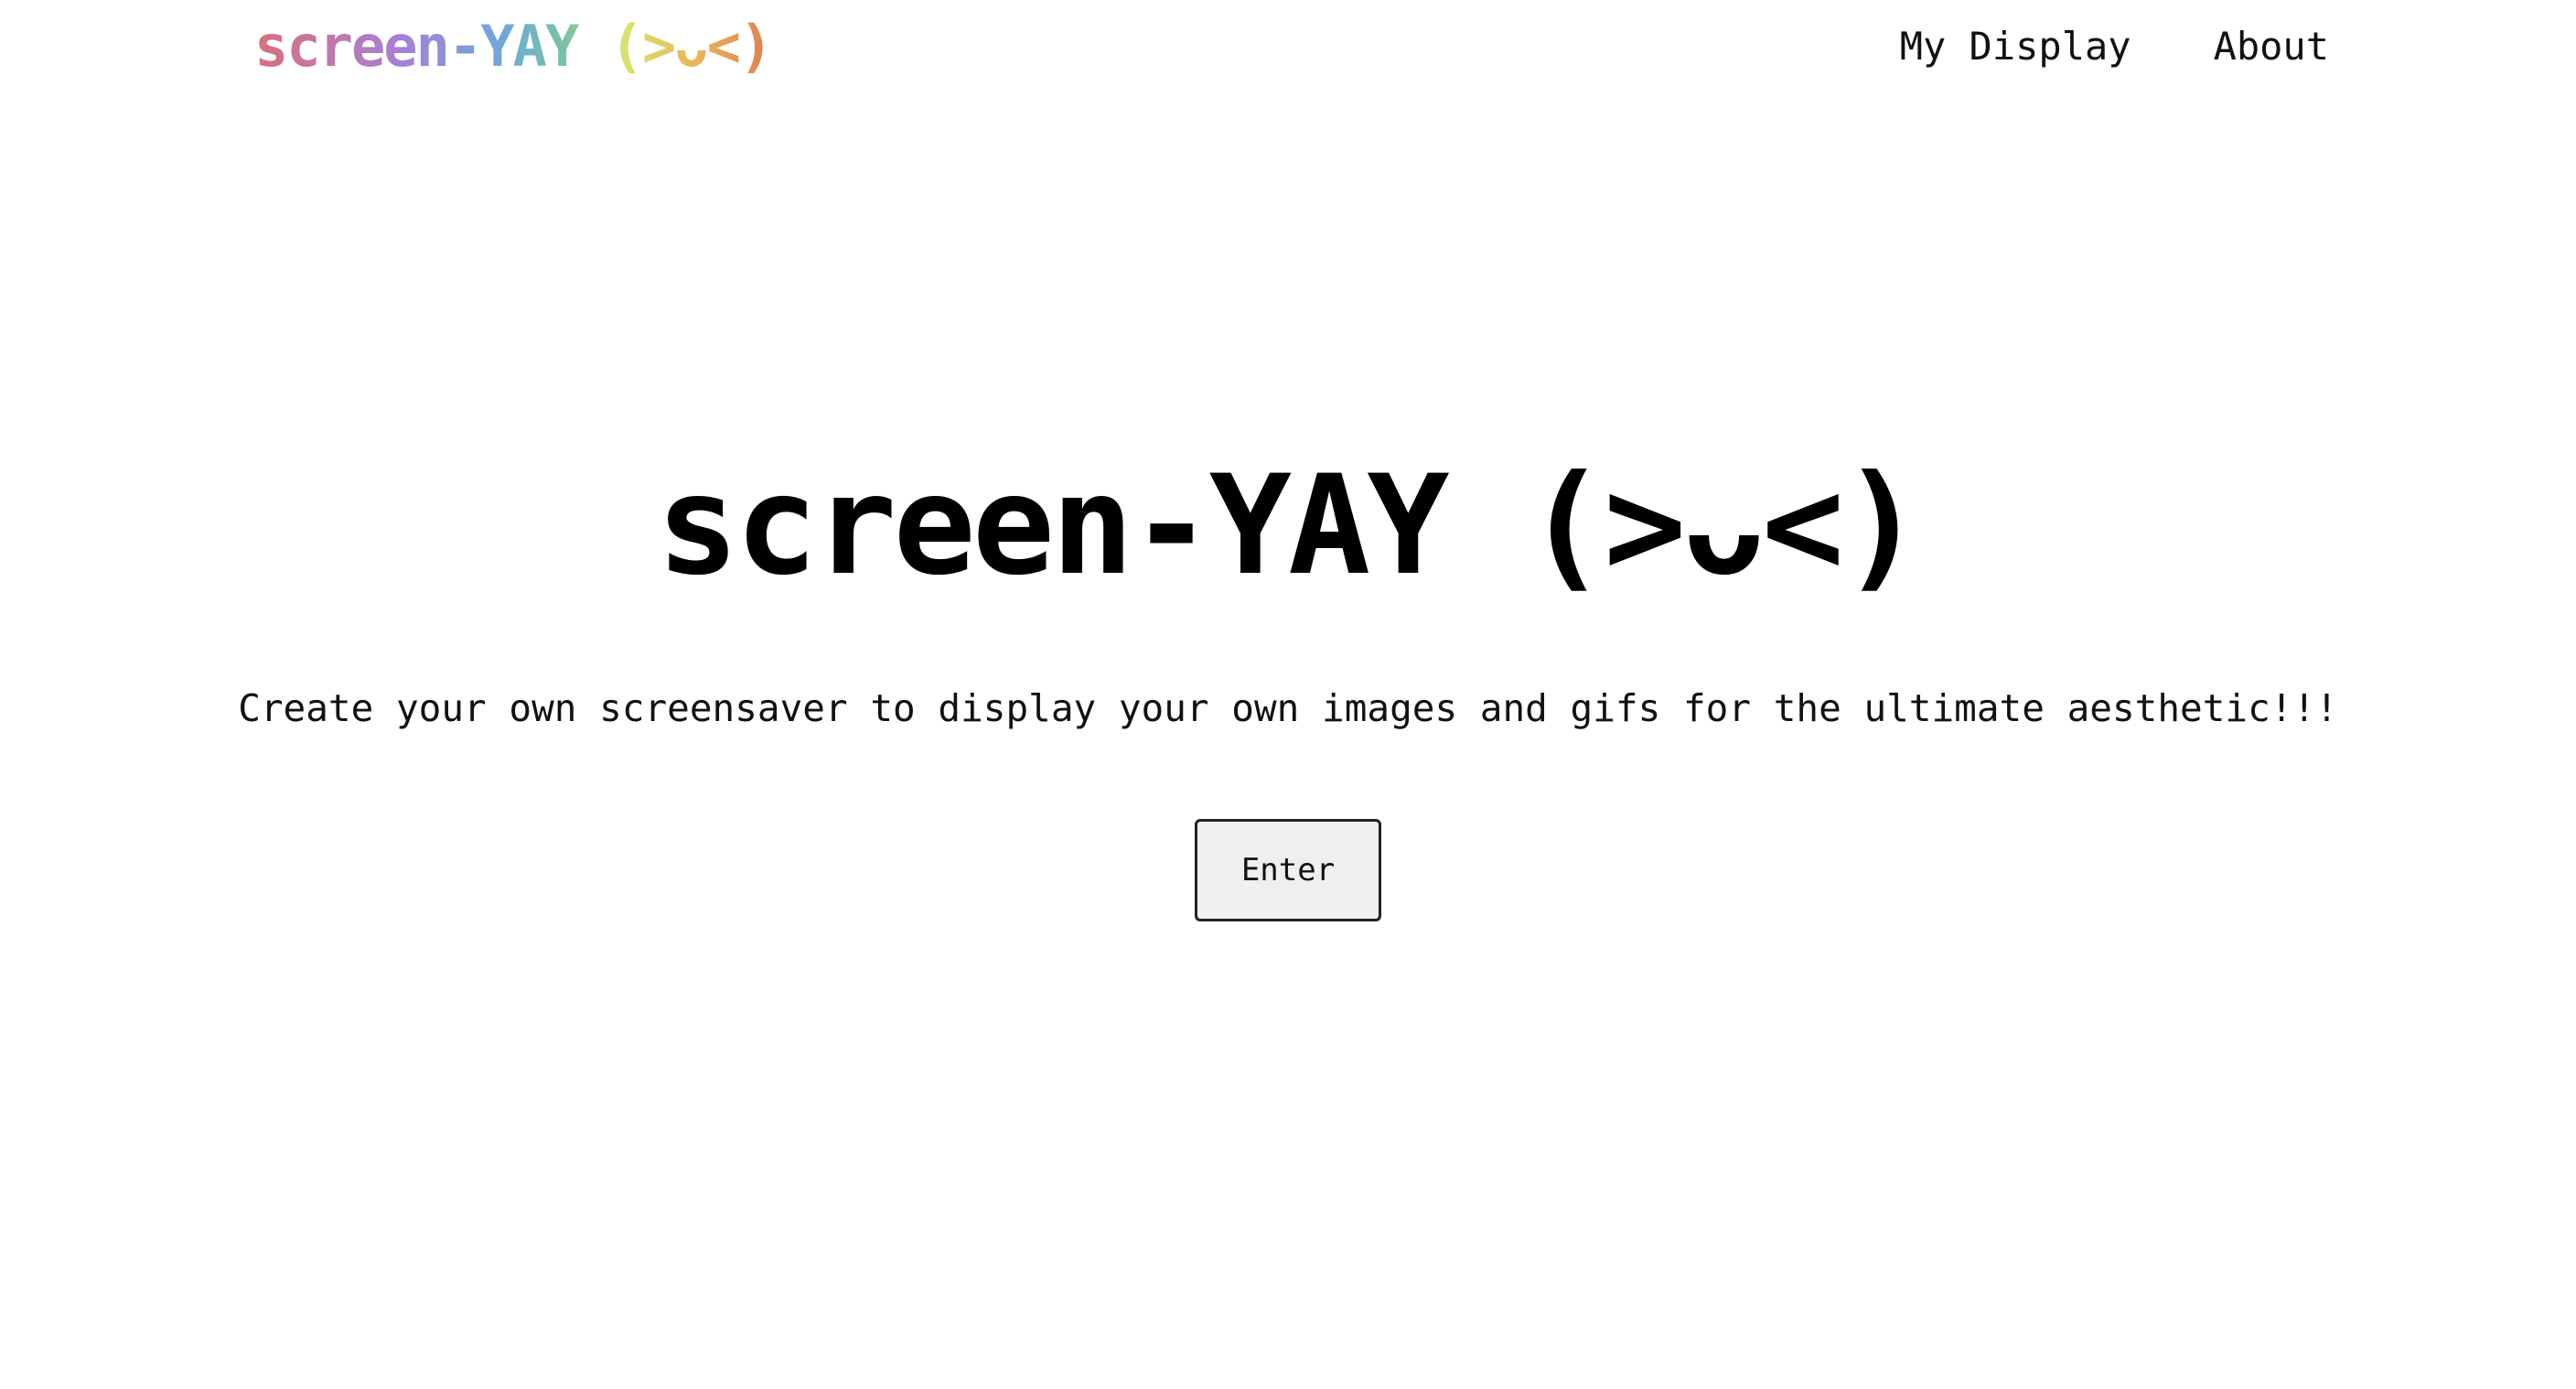 Image resolution: width=2576 pixels, height=1389 pixels. Describe the element at coordinates (2016, 47) in the screenshot. I see `nav-link-my-display: My Display` at that location.